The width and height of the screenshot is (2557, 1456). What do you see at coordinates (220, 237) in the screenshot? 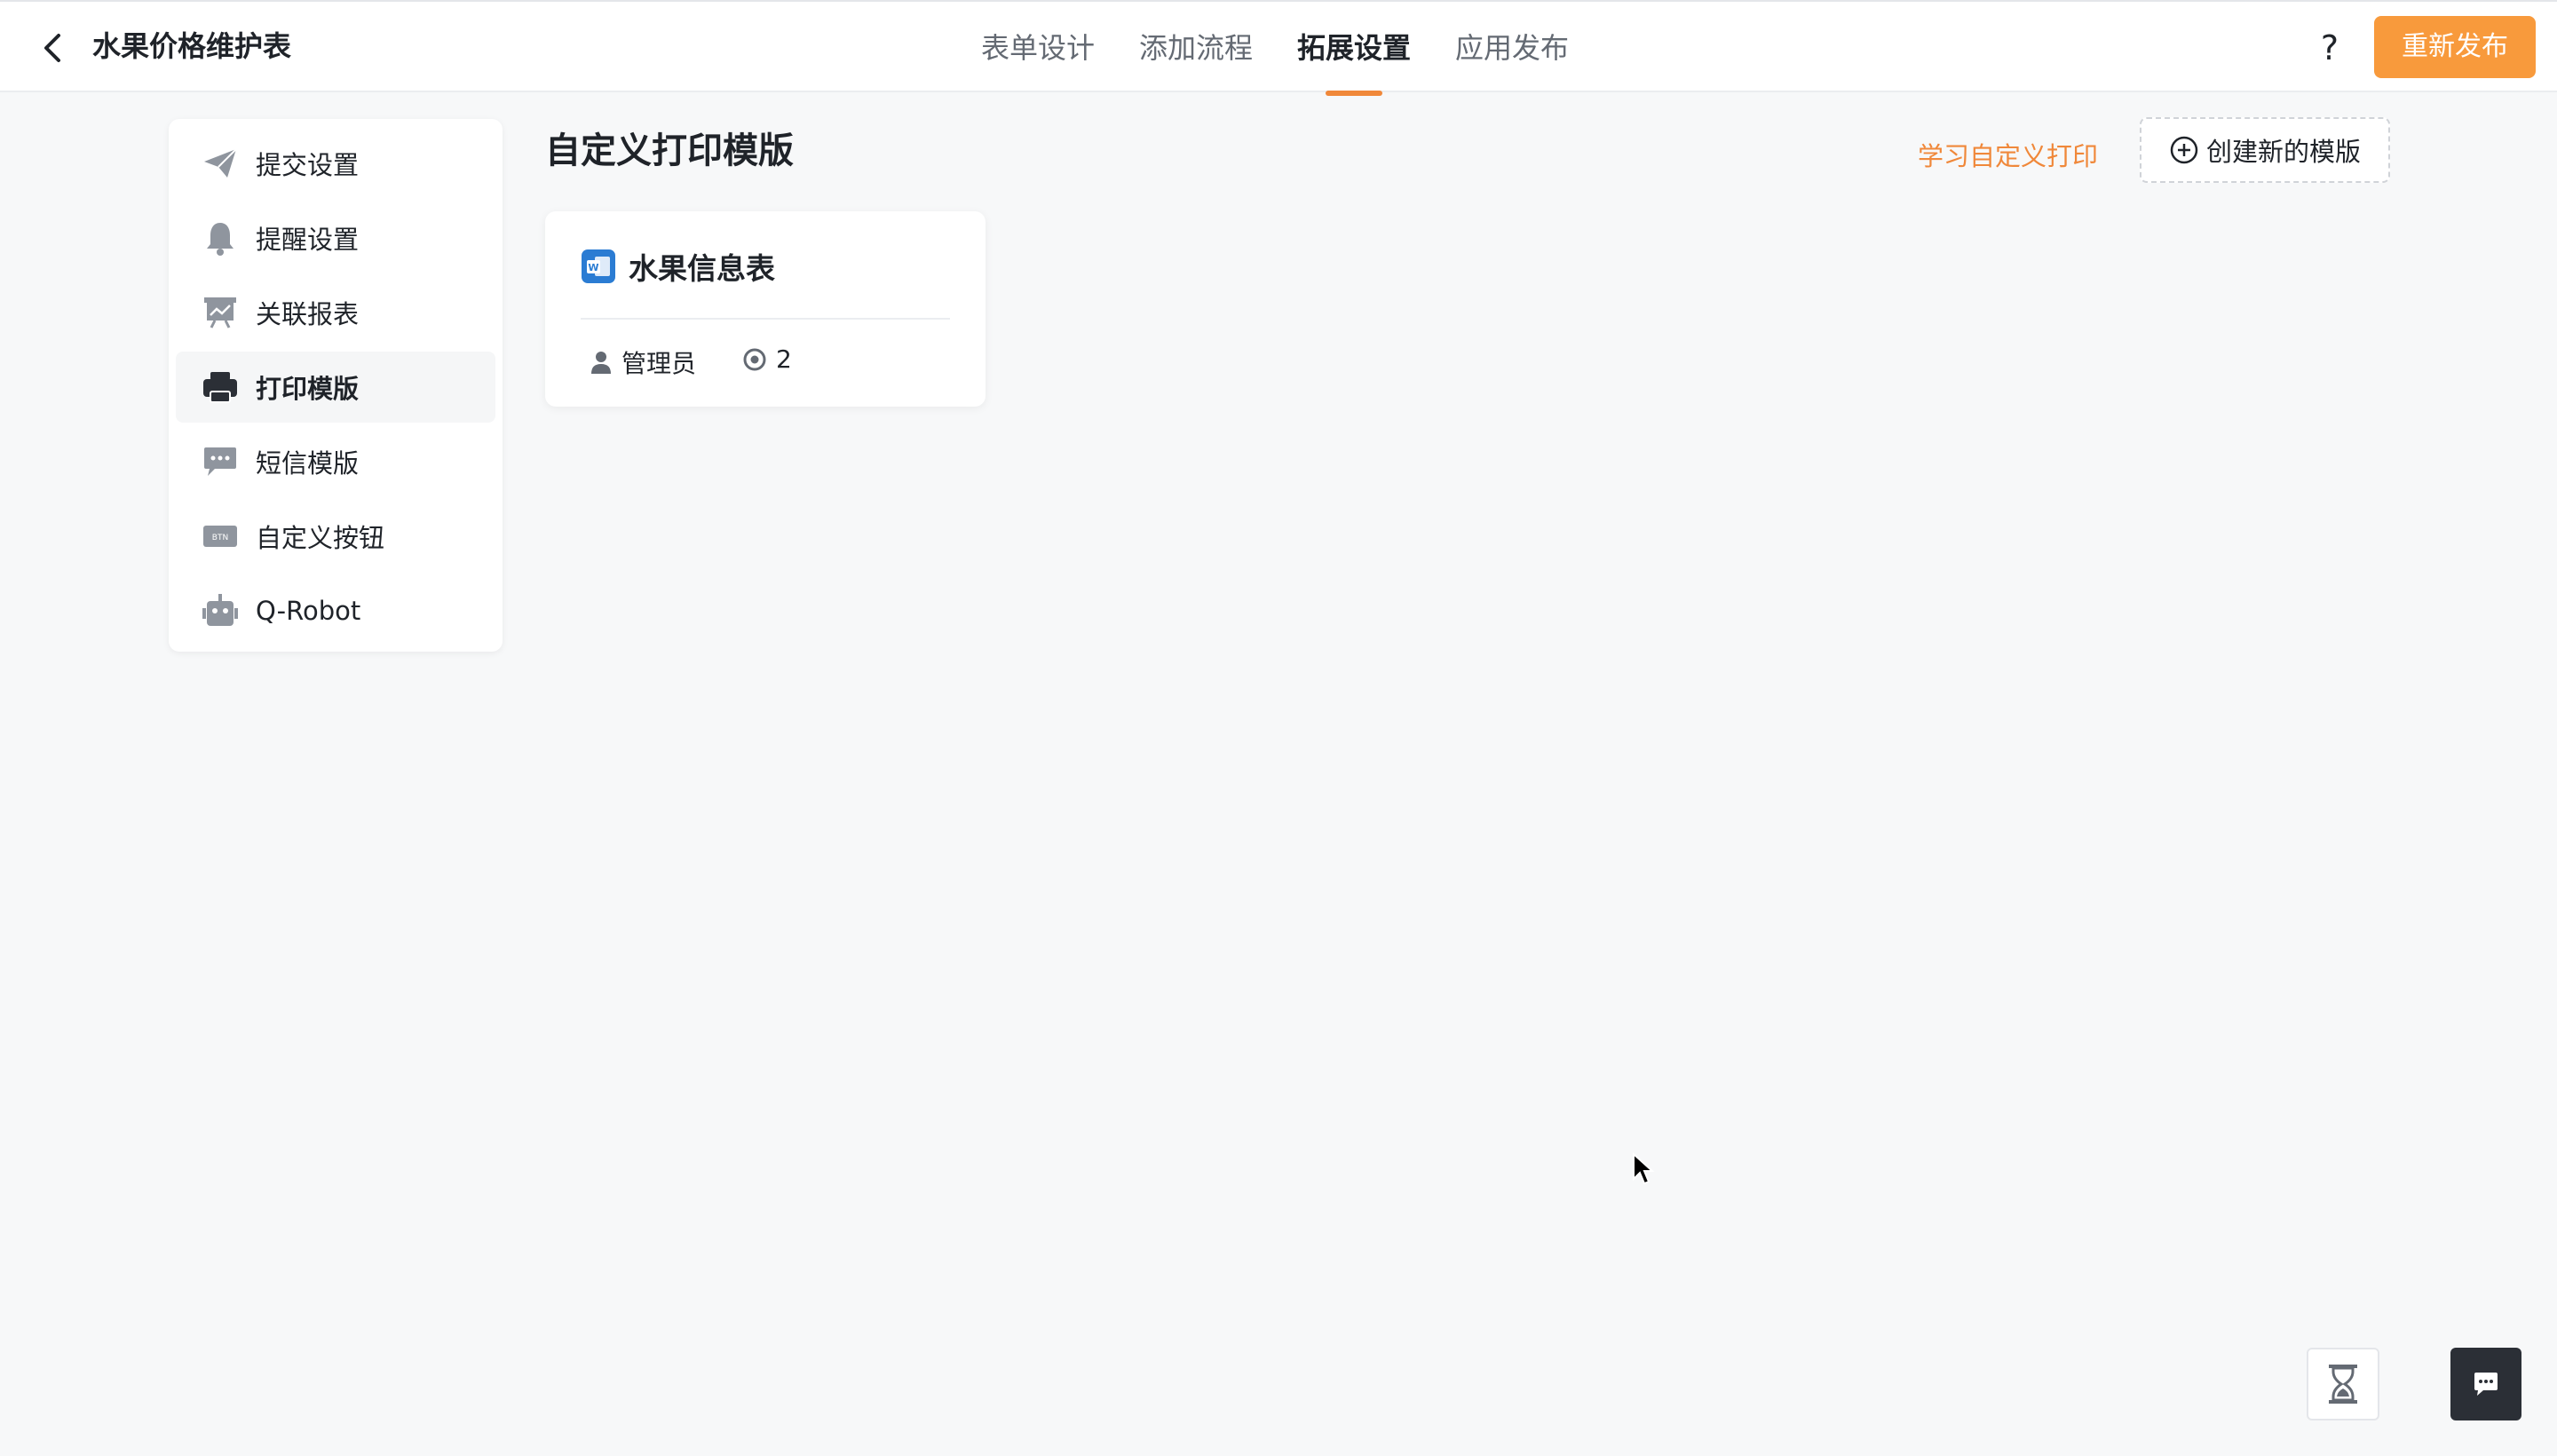
I see `bell-icon` at bounding box center [220, 237].